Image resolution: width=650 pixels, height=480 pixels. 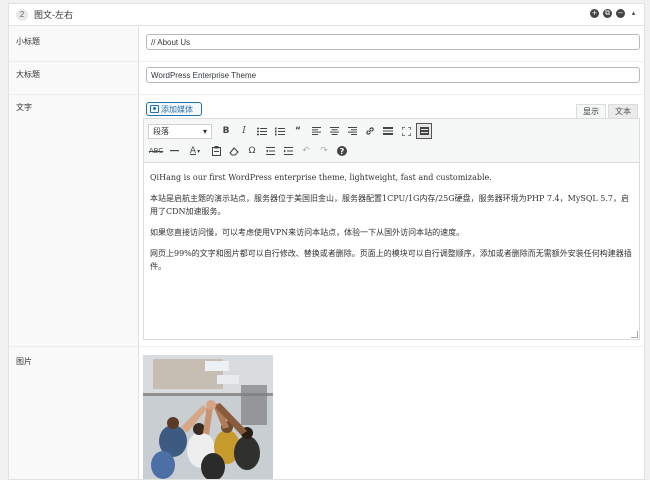 What do you see at coordinates (216, 151) in the screenshot?
I see `paste-text-icon` at bounding box center [216, 151].